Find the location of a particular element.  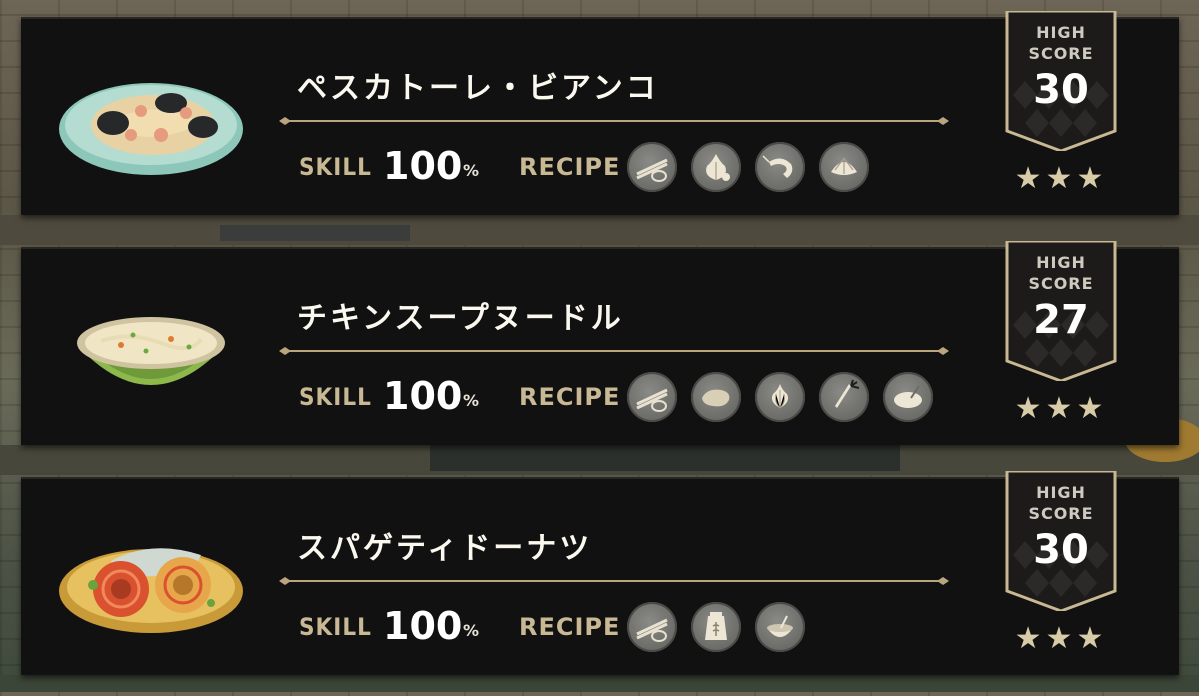

dish-title: ペスカトーレ・ビアンコ is located at coordinates (478, 88).